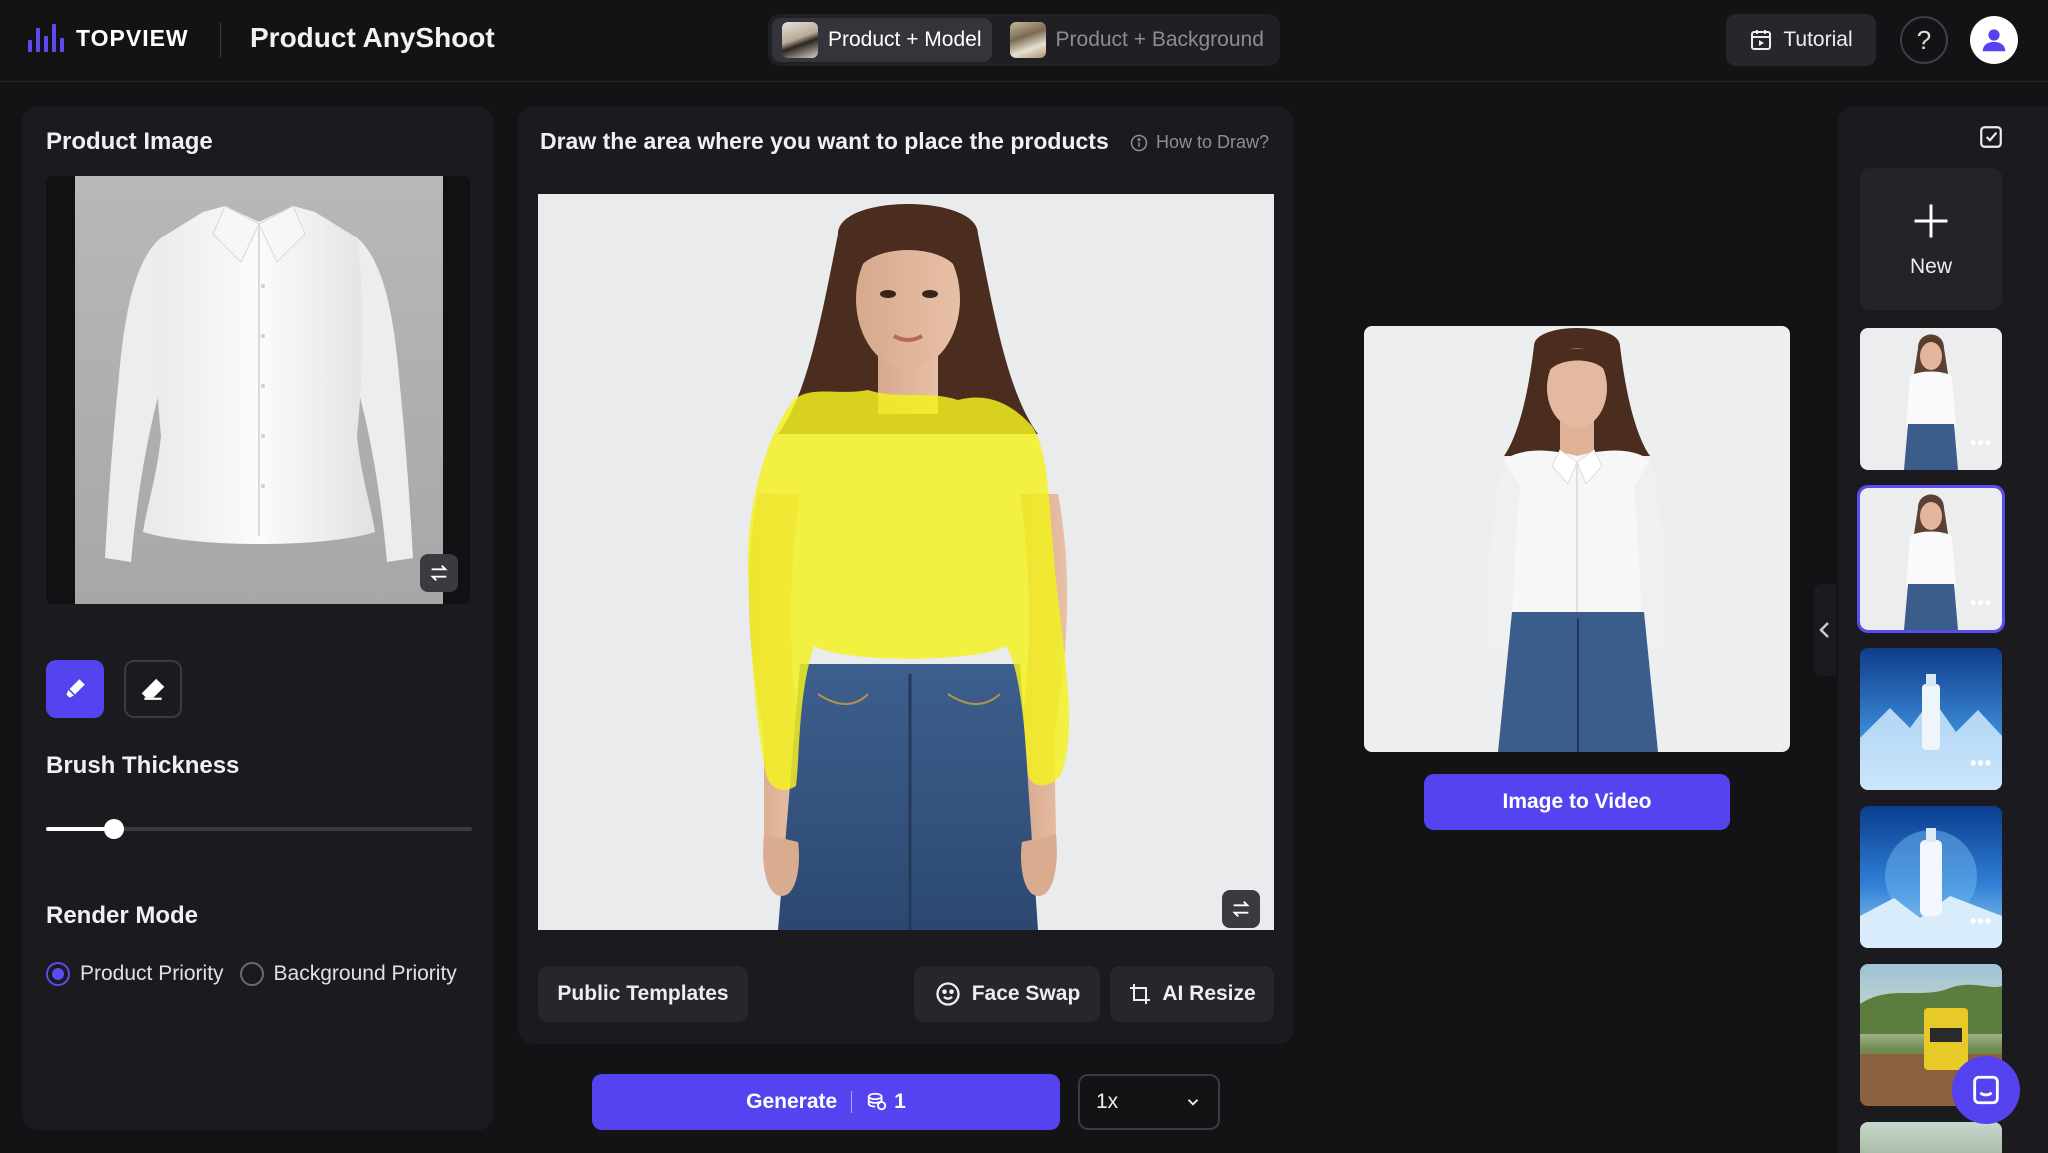  Describe the element at coordinates (143, 765) in the screenshot. I see `brush-thickness-title: Brush Thickness` at that location.